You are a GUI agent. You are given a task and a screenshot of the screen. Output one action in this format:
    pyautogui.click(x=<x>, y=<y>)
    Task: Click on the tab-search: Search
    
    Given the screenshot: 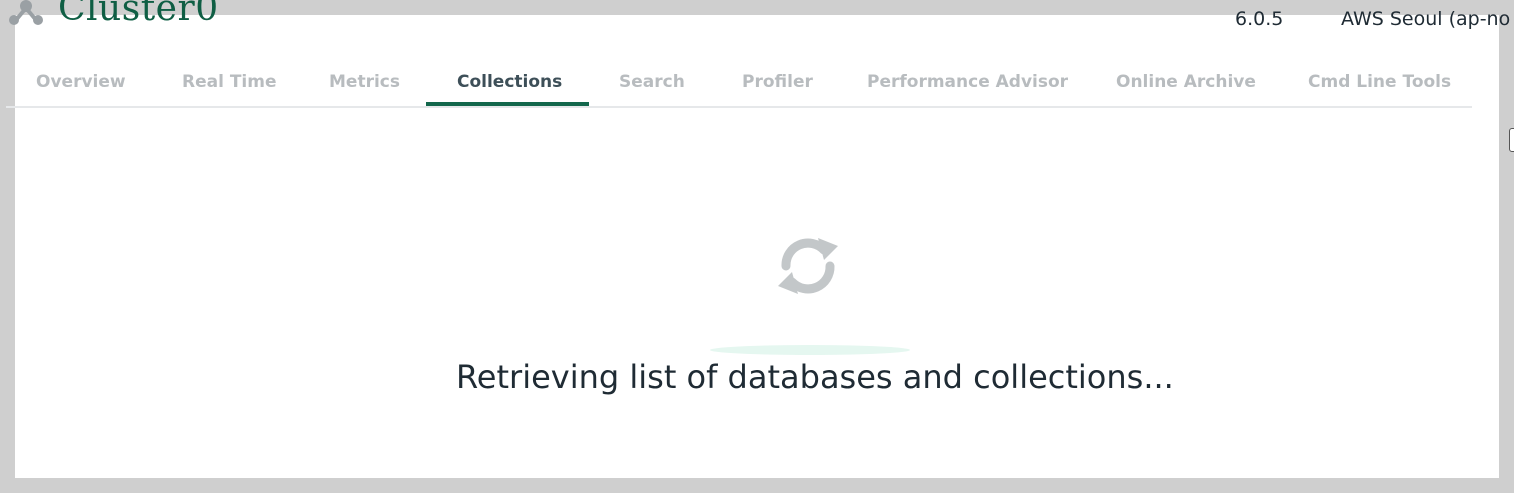 What is the action you would take?
    pyautogui.click(x=652, y=82)
    